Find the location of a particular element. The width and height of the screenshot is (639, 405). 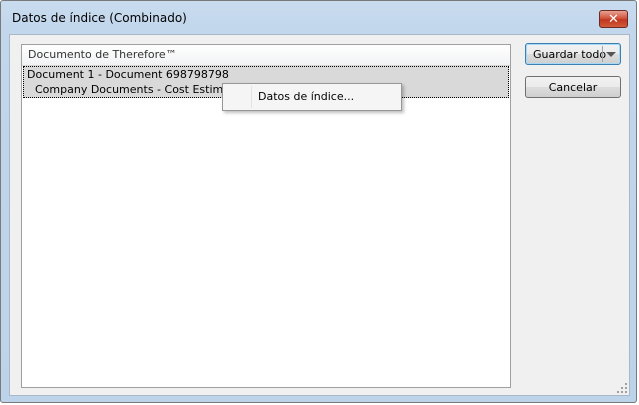

cancel-button: Cancelar is located at coordinates (573, 87).